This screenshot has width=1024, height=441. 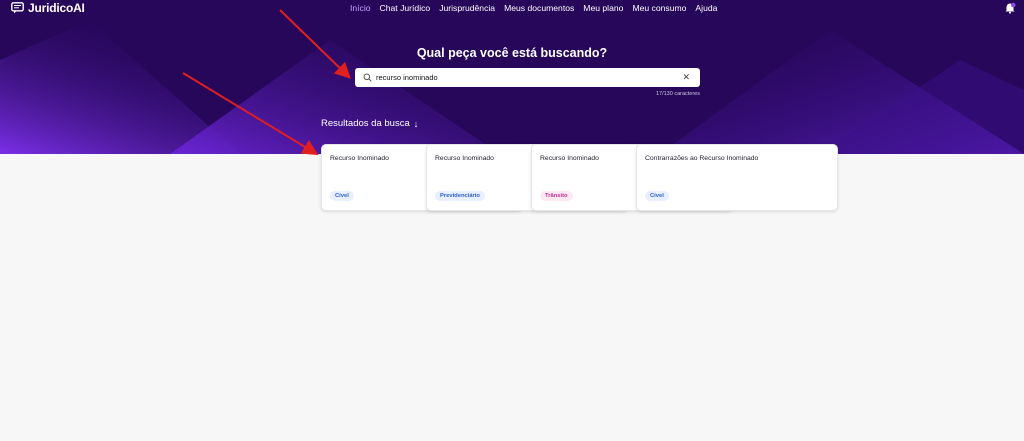 I want to click on nav-item-meus-documentos: Meus documentos, so click(x=539, y=8).